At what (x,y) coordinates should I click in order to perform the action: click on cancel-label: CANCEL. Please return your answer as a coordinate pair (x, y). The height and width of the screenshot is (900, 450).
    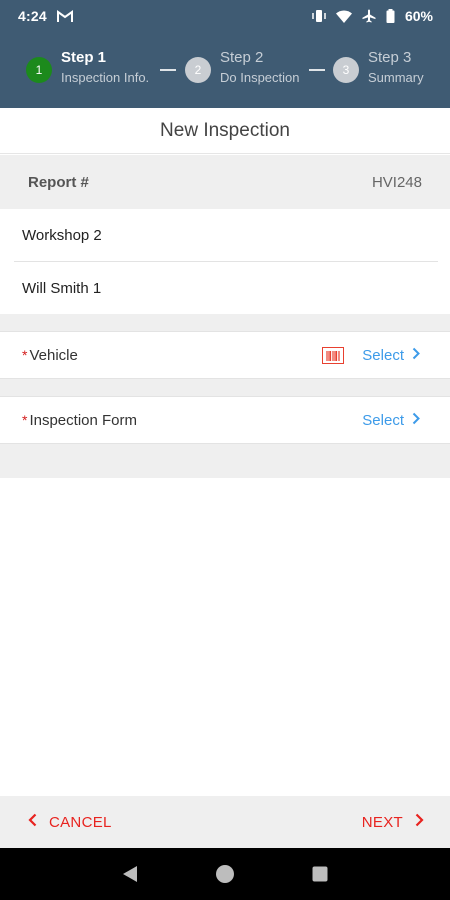
    Looking at the image, I should click on (80, 822).